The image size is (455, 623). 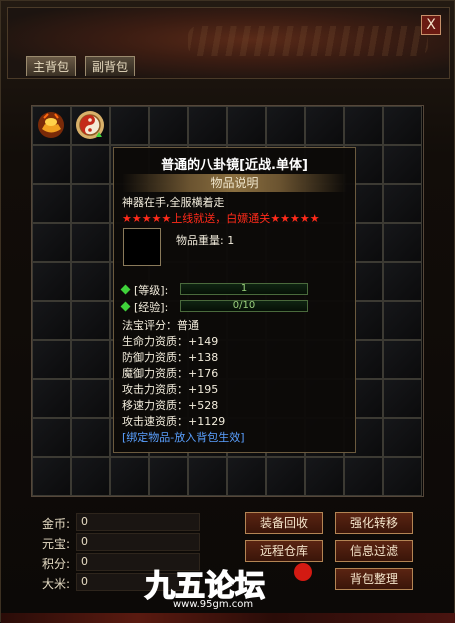 I want to click on watermark-seal-icon, so click(x=303, y=572).